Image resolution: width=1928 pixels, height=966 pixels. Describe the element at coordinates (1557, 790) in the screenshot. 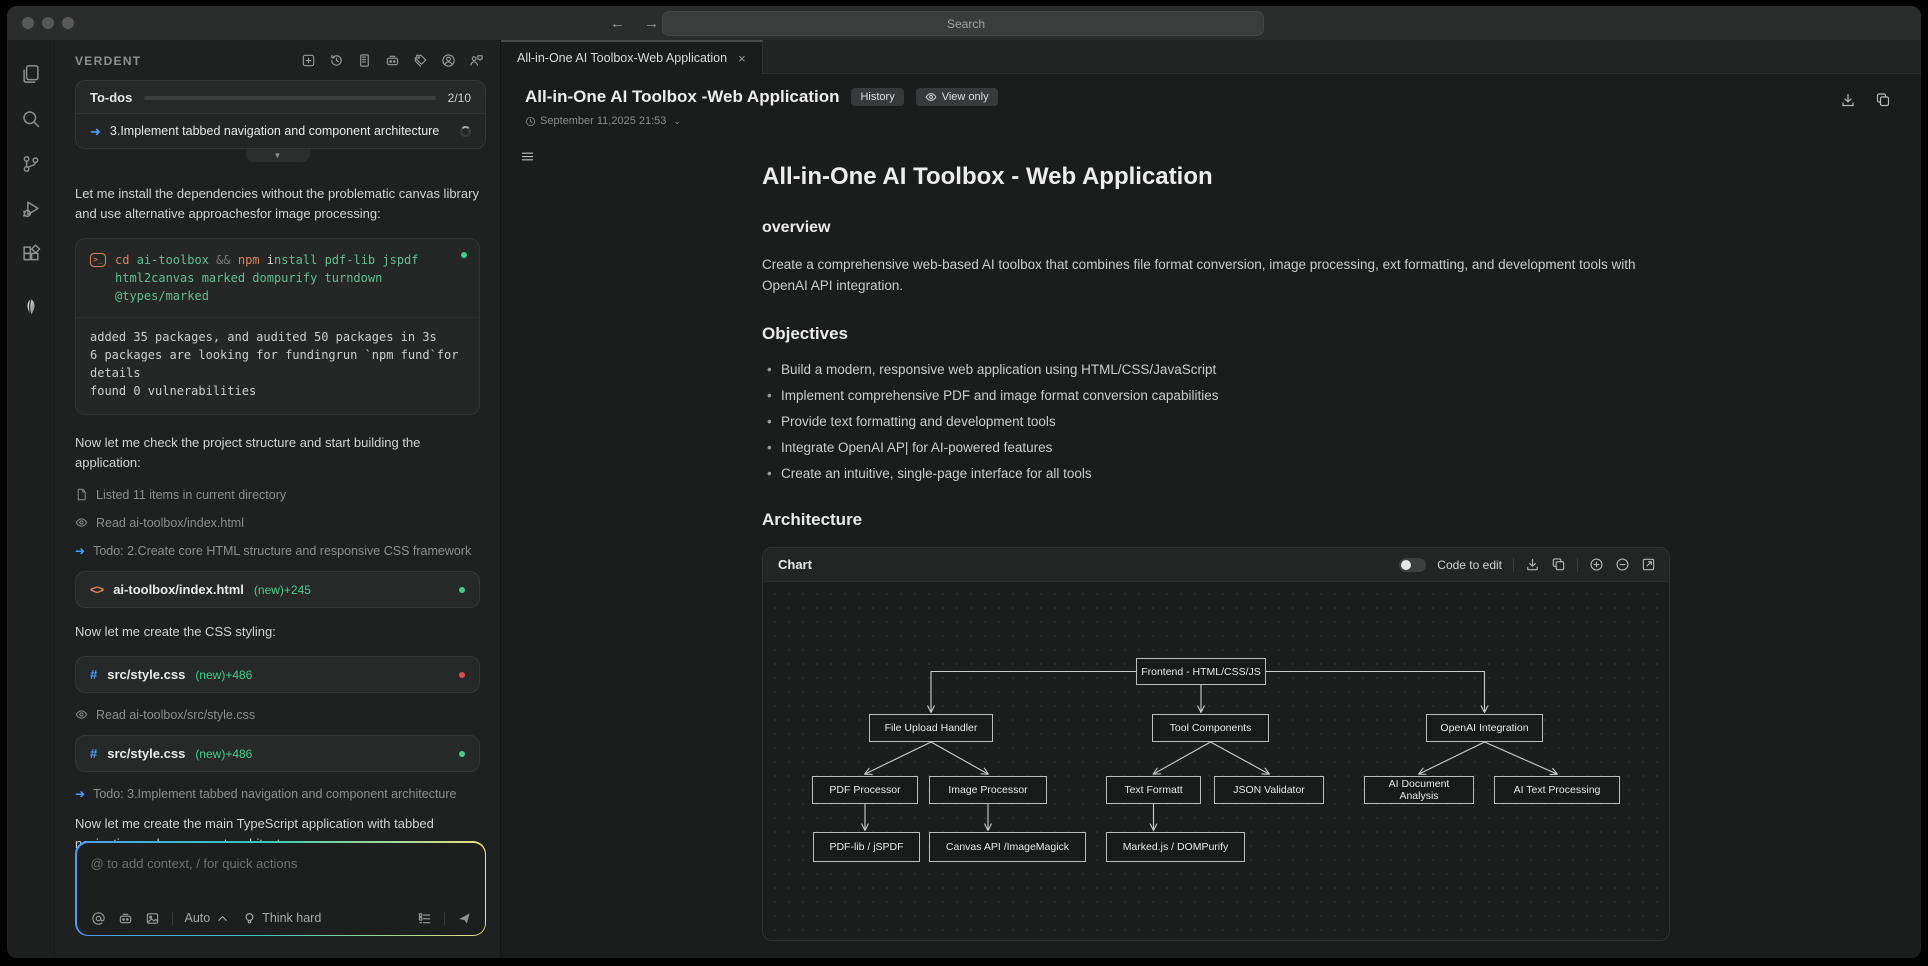

I see `flowchart-node-aitext: AI Text Processing` at that location.